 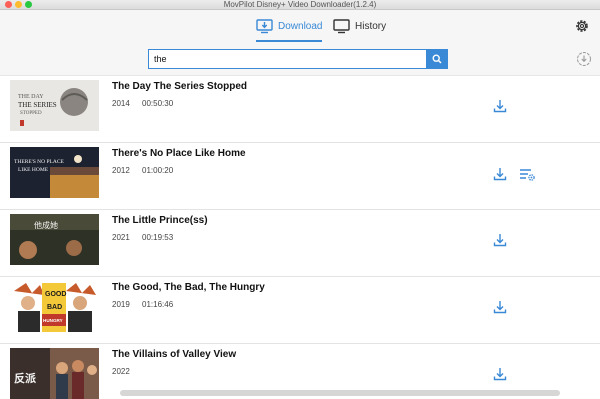 I want to click on result-title: The Good, The Bad, The Hungry, so click(x=188, y=287).